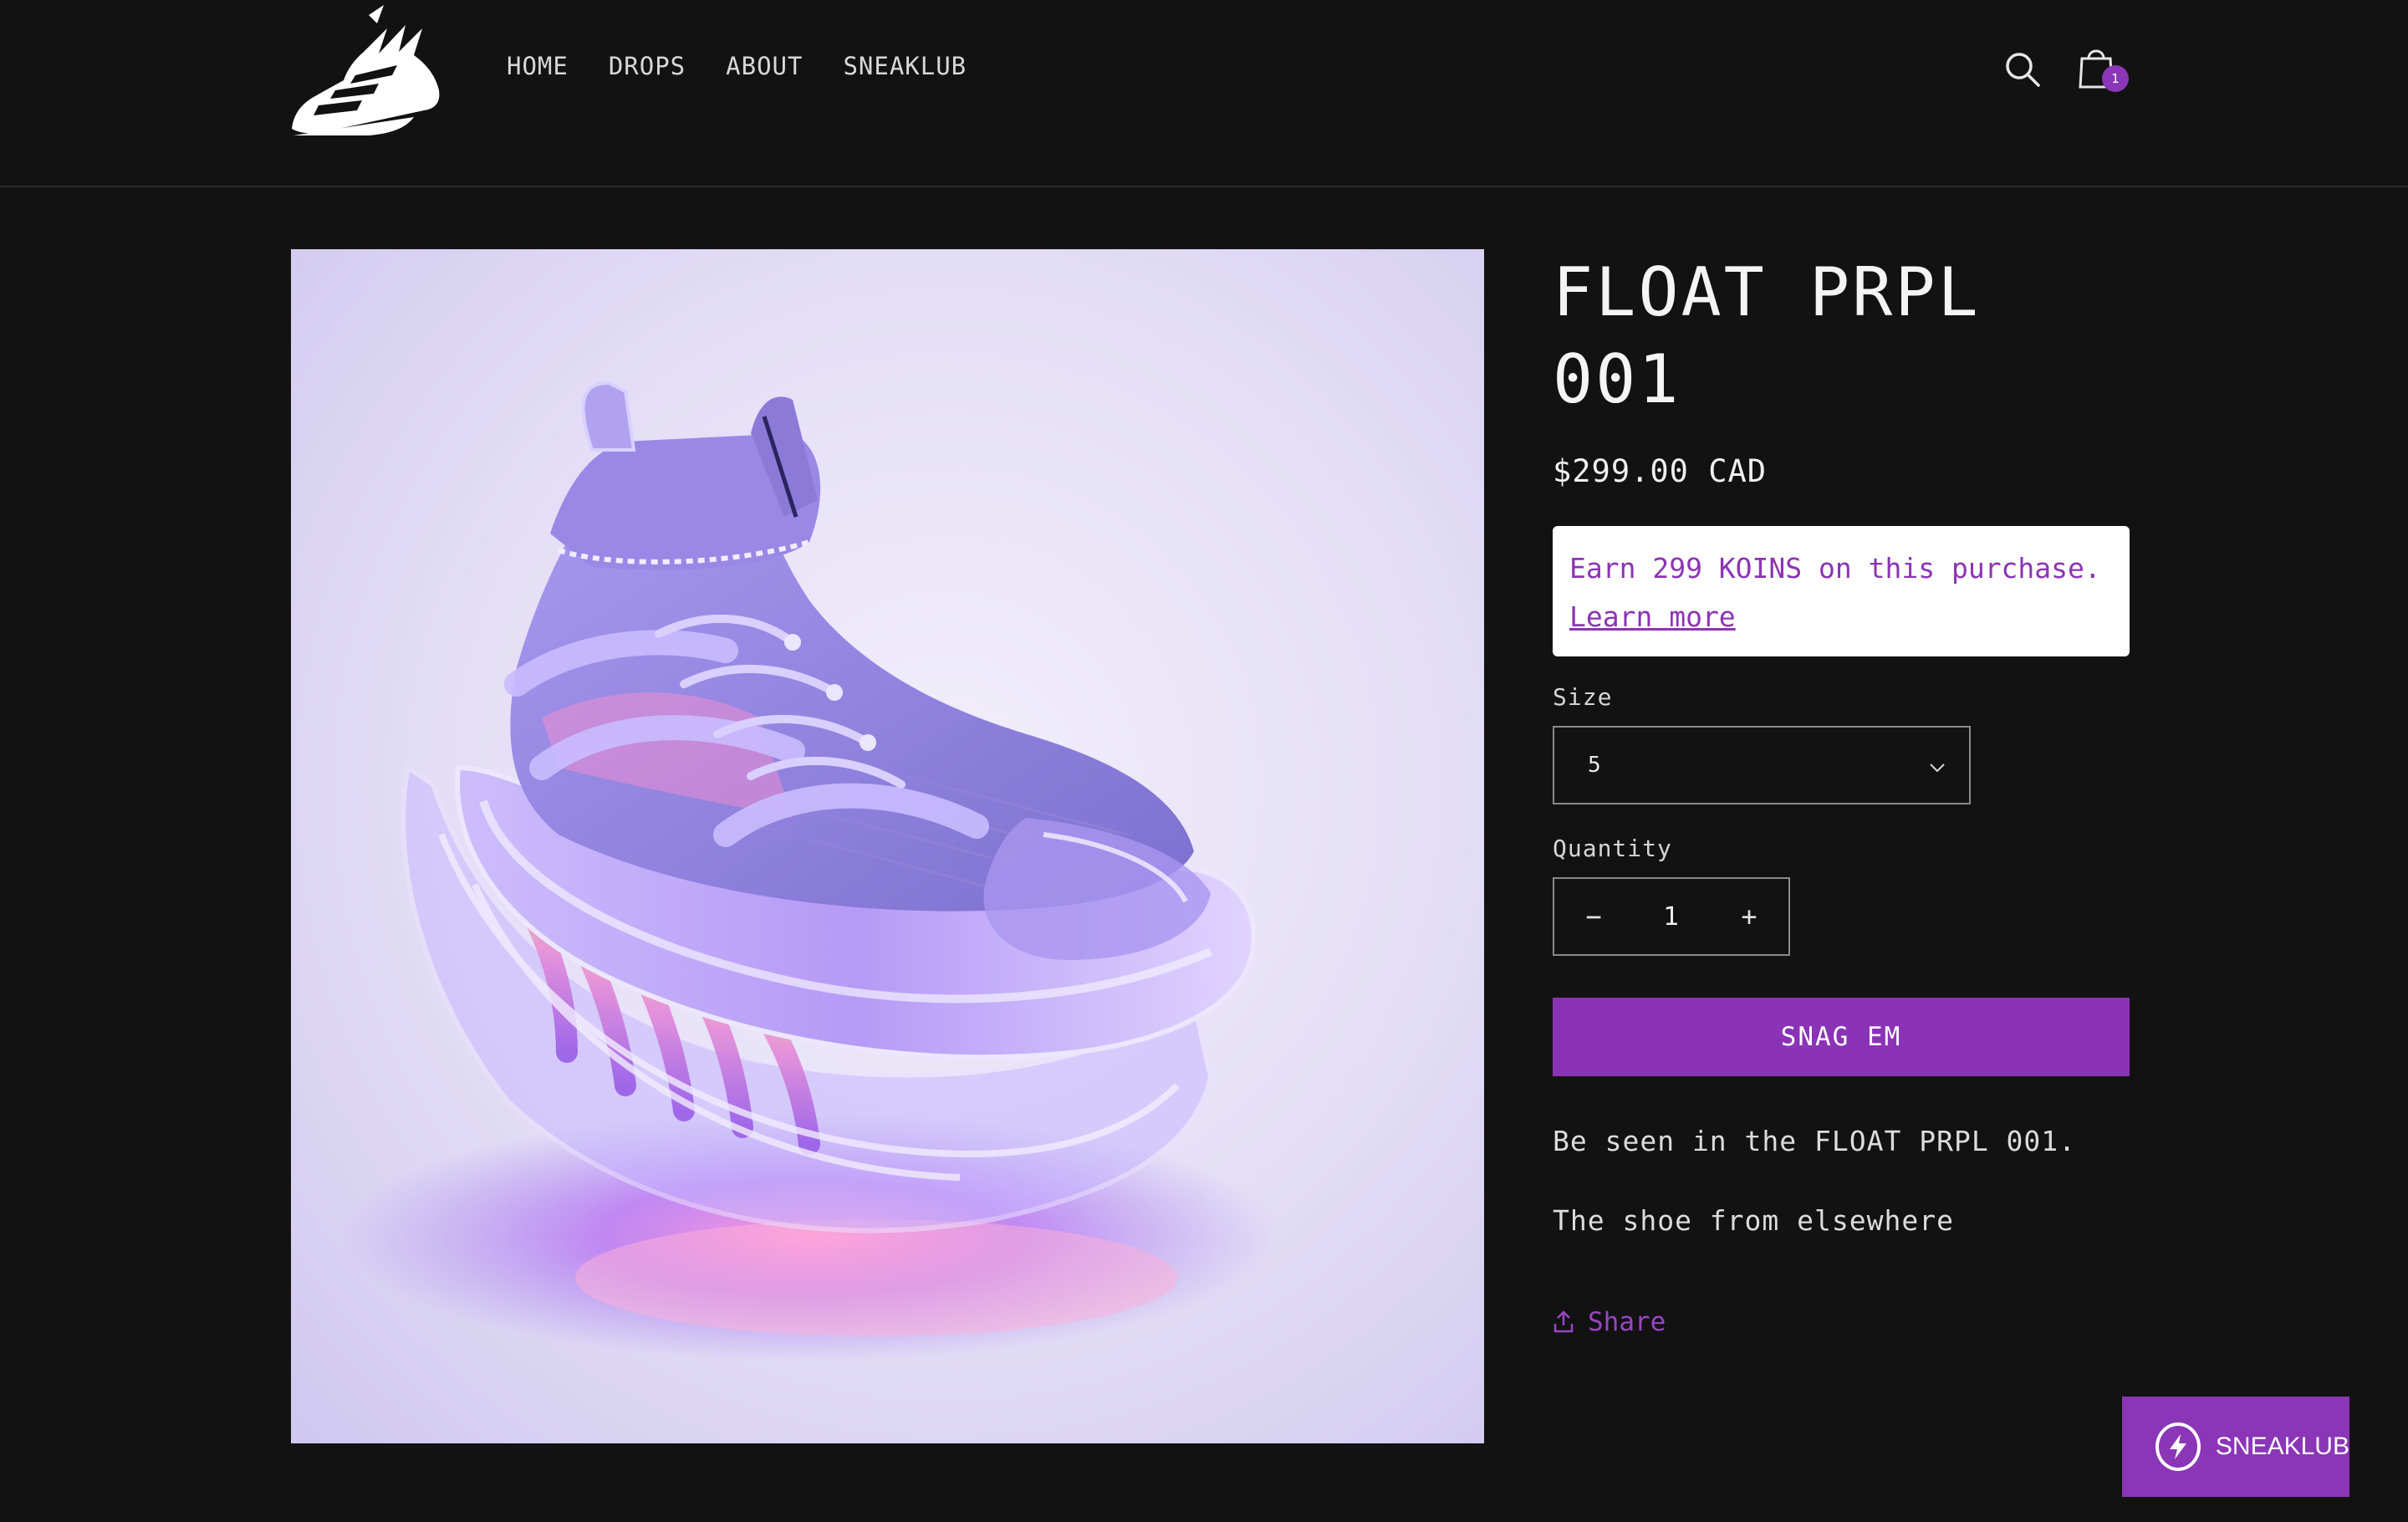 The image size is (2408, 1522). Describe the element at coordinates (647, 66) in the screenshot. I see `nav-drops-link: DROPS` at that location.